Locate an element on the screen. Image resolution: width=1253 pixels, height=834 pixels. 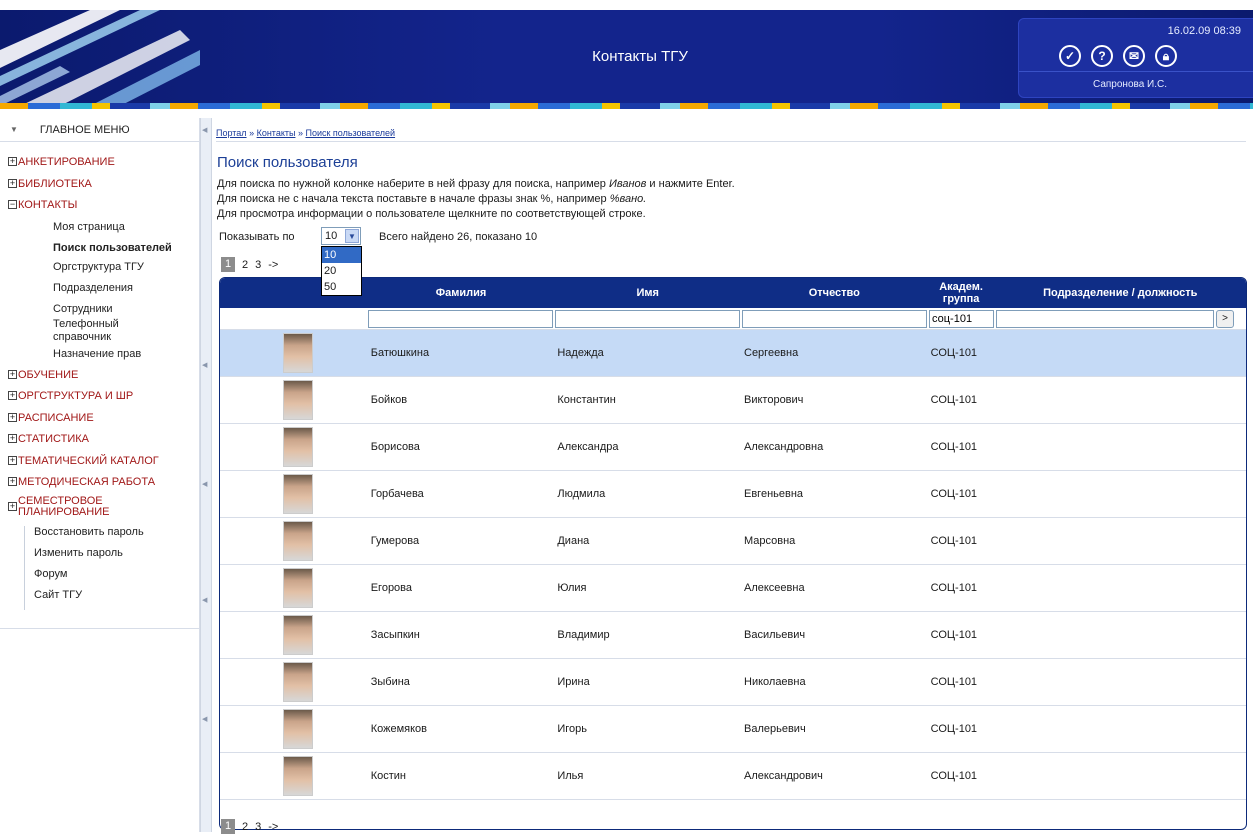
show-by-label: Показывать по is located at coordinates (257, 237).